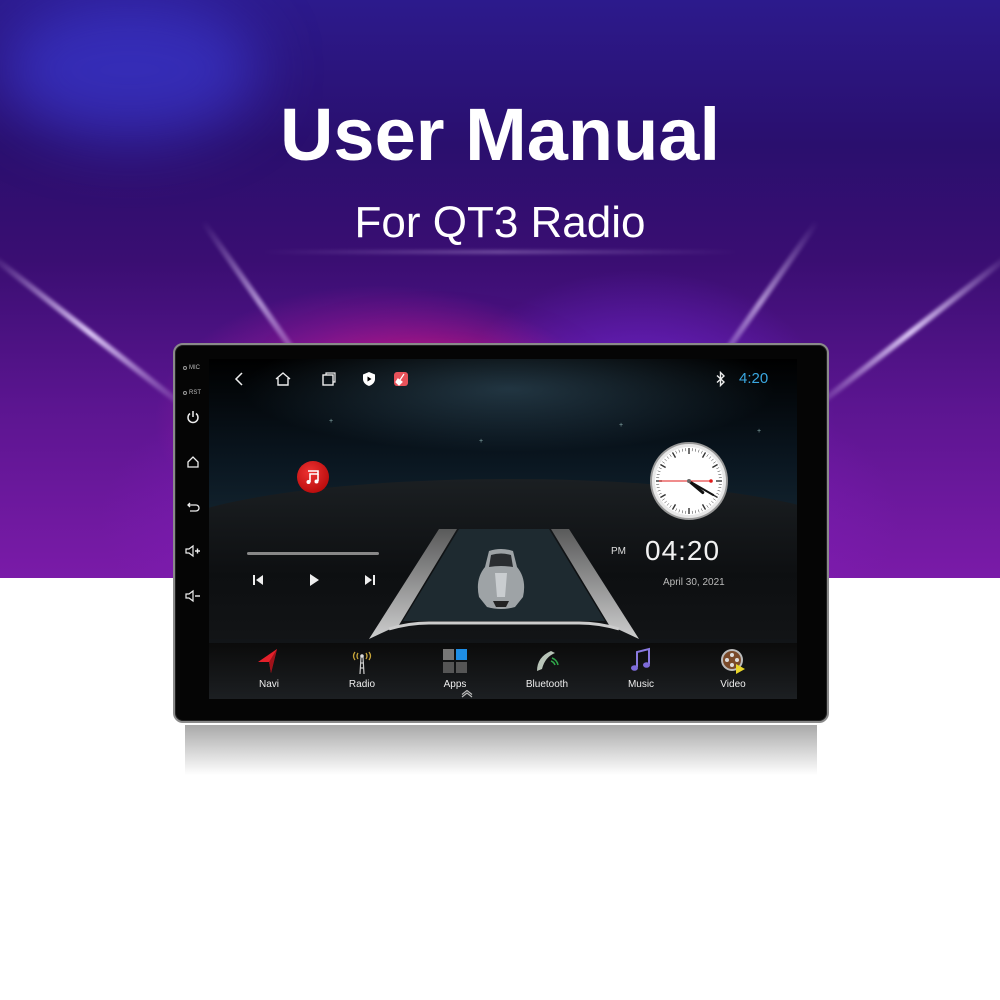  I want to click on play-icon, so click(314, 580).